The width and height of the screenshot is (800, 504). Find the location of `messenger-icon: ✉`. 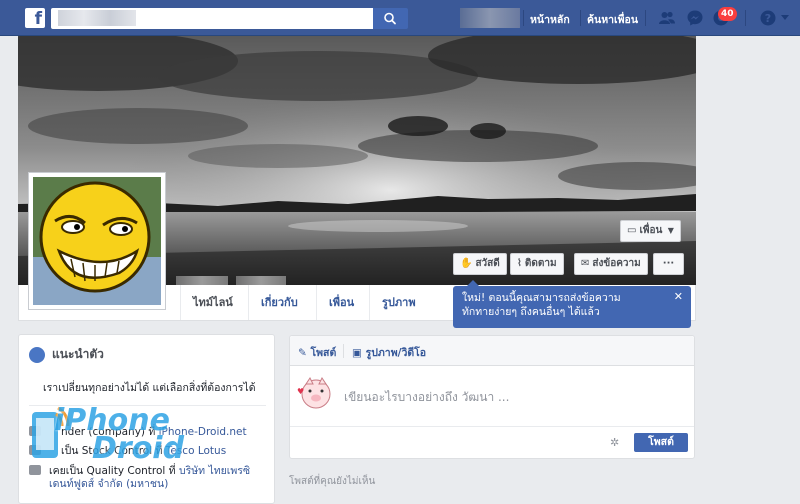

messenger-icon: ✉ is located at coordinates (585, 263).